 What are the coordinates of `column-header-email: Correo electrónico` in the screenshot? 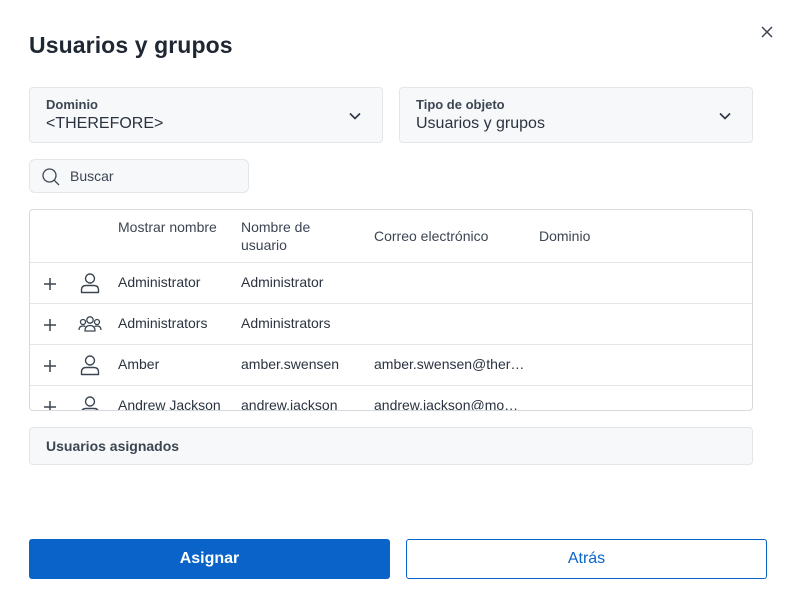 It's located at (431, 236).